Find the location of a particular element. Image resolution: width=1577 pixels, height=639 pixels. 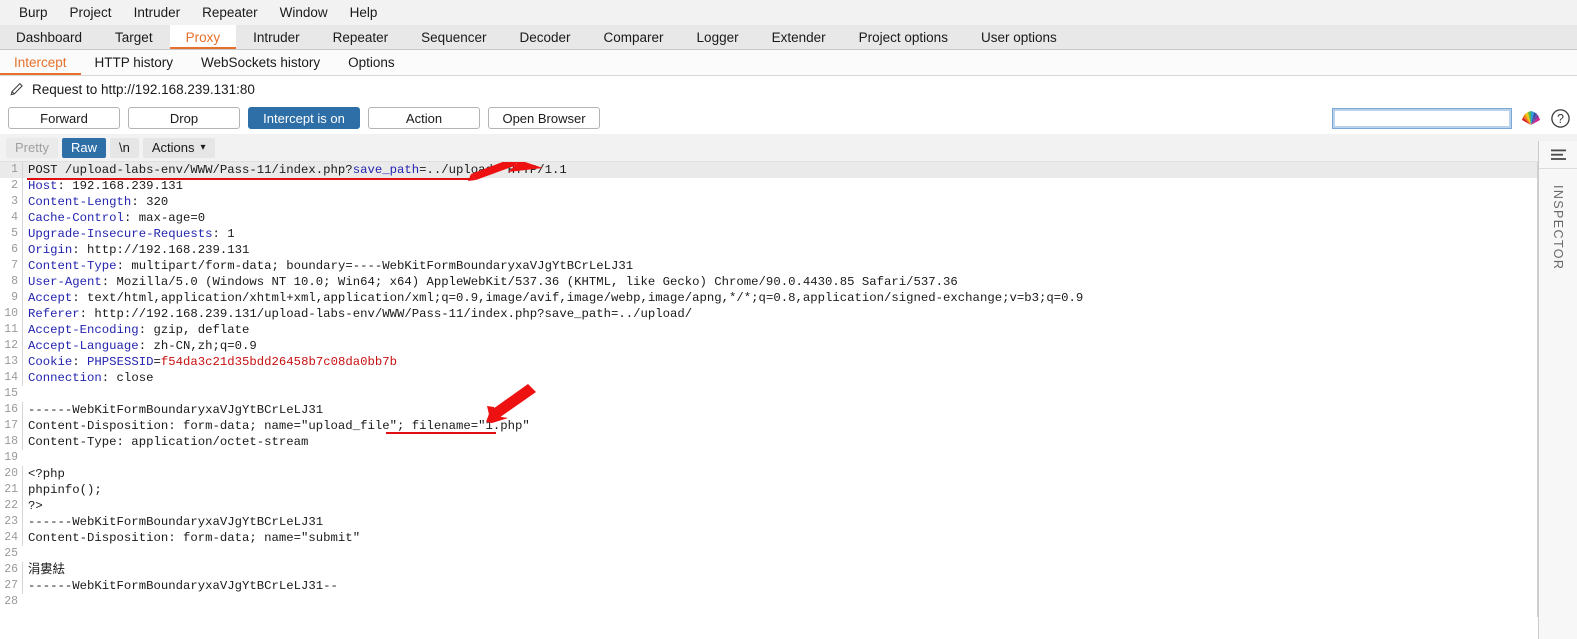

line-number: 17 is located at coordinates (11, 425).